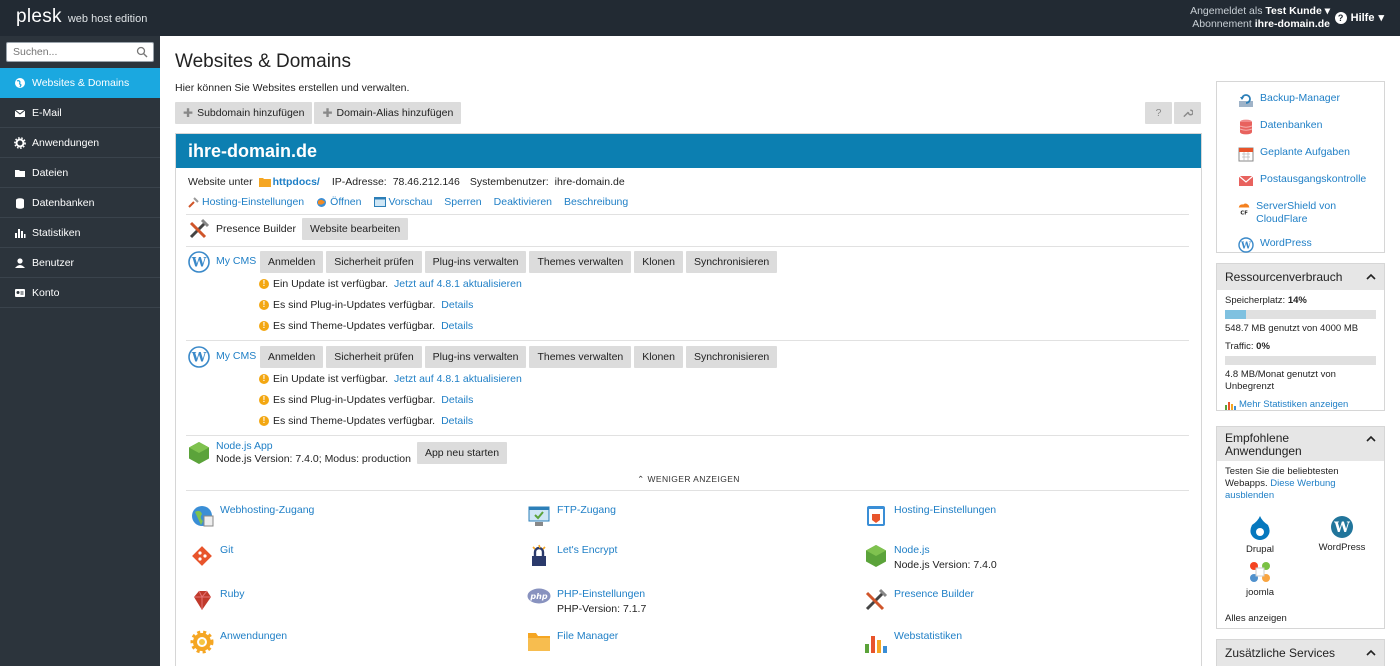 The image size is (1400, 666). I want to click on tile-ftp-access: FTP-Zugang, so click(571, 516).